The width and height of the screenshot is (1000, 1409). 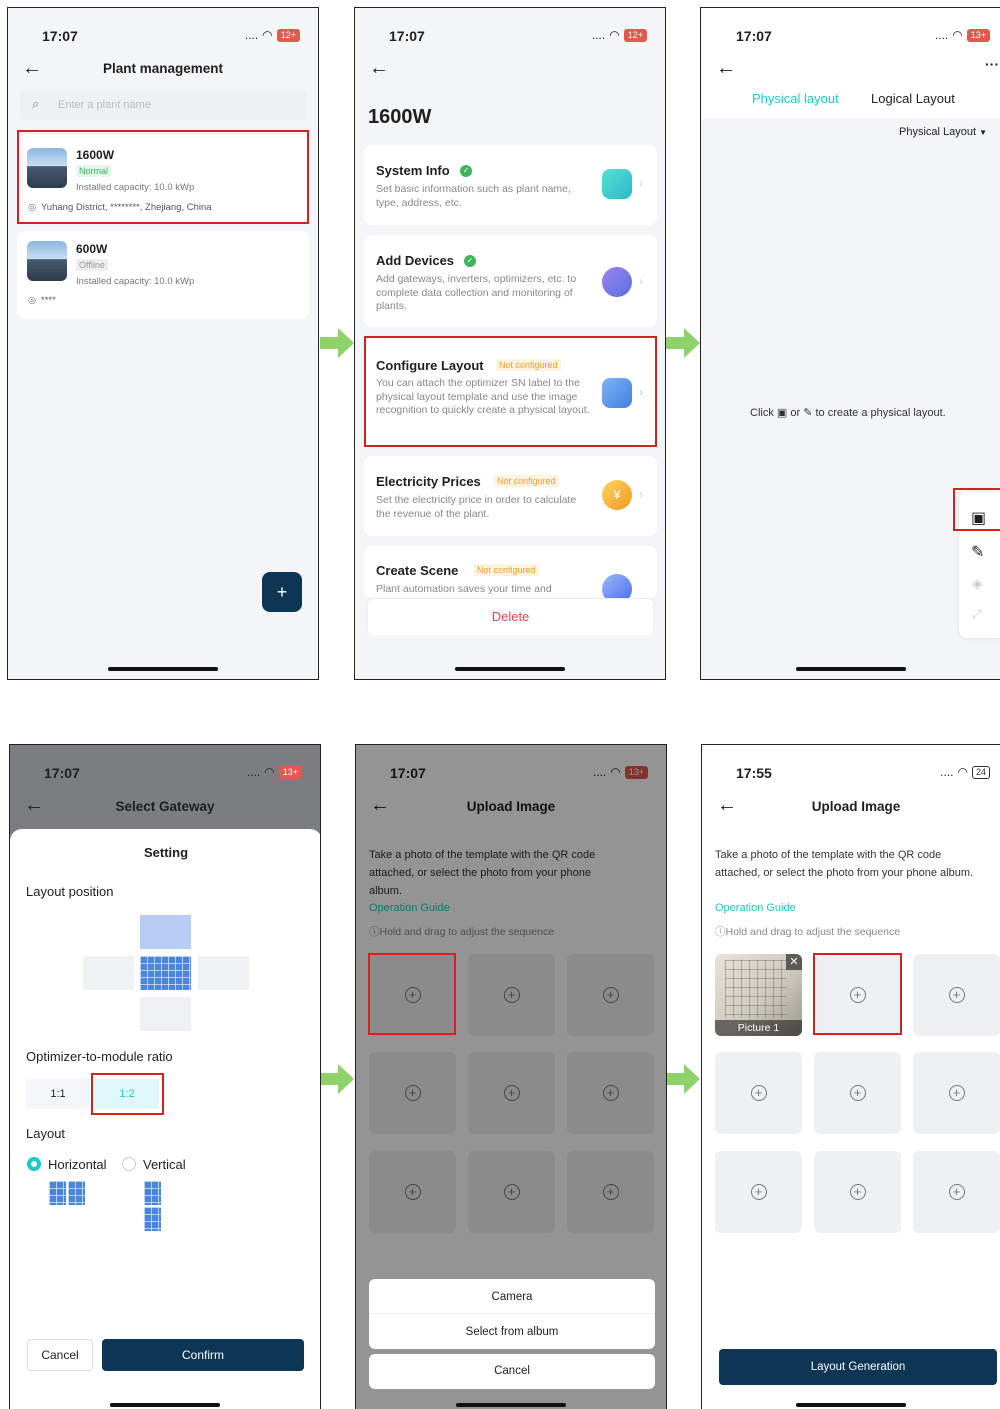 I want to click on ratio-option-1-1: 1:1, so click(x=58, y=1094).